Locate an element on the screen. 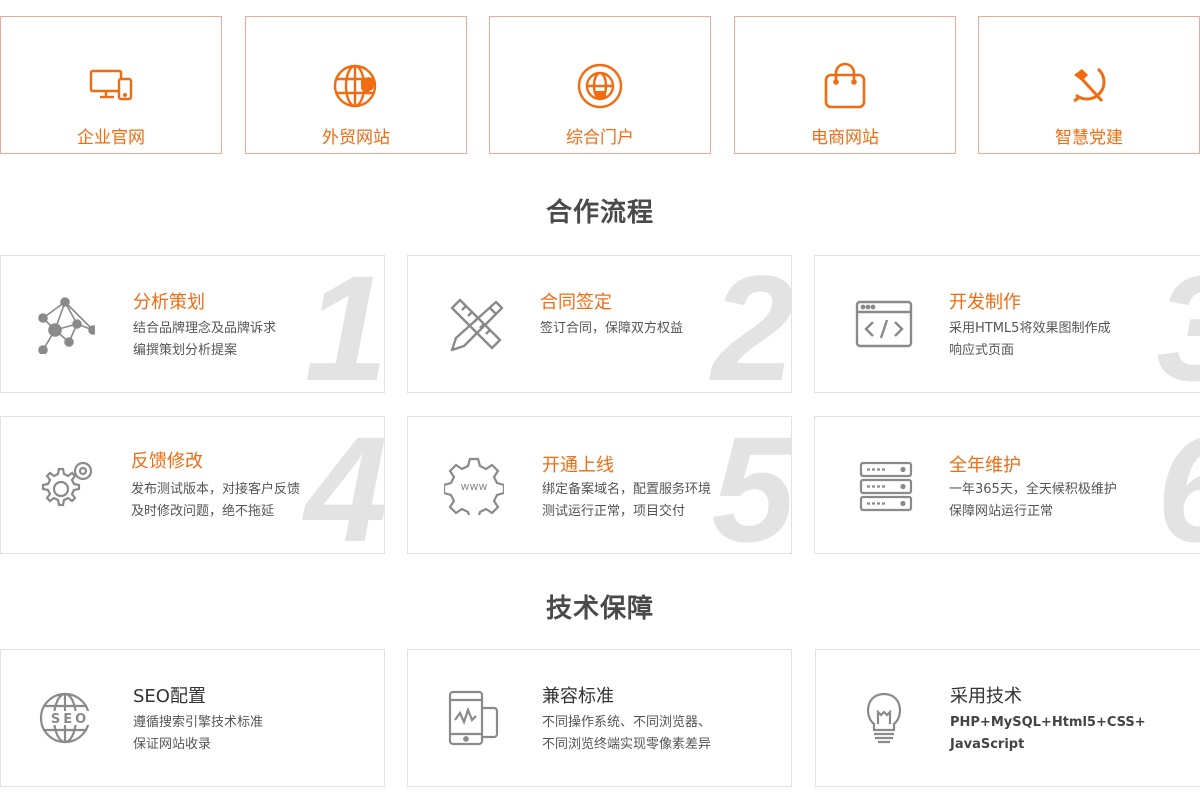  site-type-label: 智慧党建 is located at coordinates (1089, 138).